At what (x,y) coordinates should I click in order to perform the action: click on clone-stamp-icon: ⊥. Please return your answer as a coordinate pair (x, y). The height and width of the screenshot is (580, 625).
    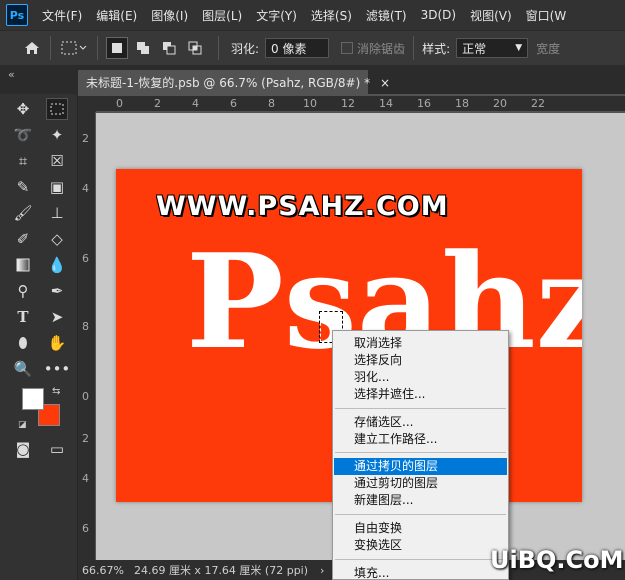
    Looking at the image, I should click on (57, 213).